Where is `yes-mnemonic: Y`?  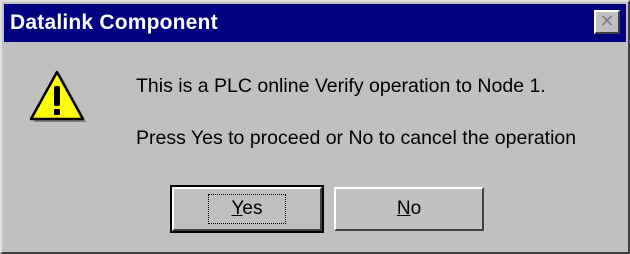
yes-mnemonic: Y is located at coordinates (237, 208).